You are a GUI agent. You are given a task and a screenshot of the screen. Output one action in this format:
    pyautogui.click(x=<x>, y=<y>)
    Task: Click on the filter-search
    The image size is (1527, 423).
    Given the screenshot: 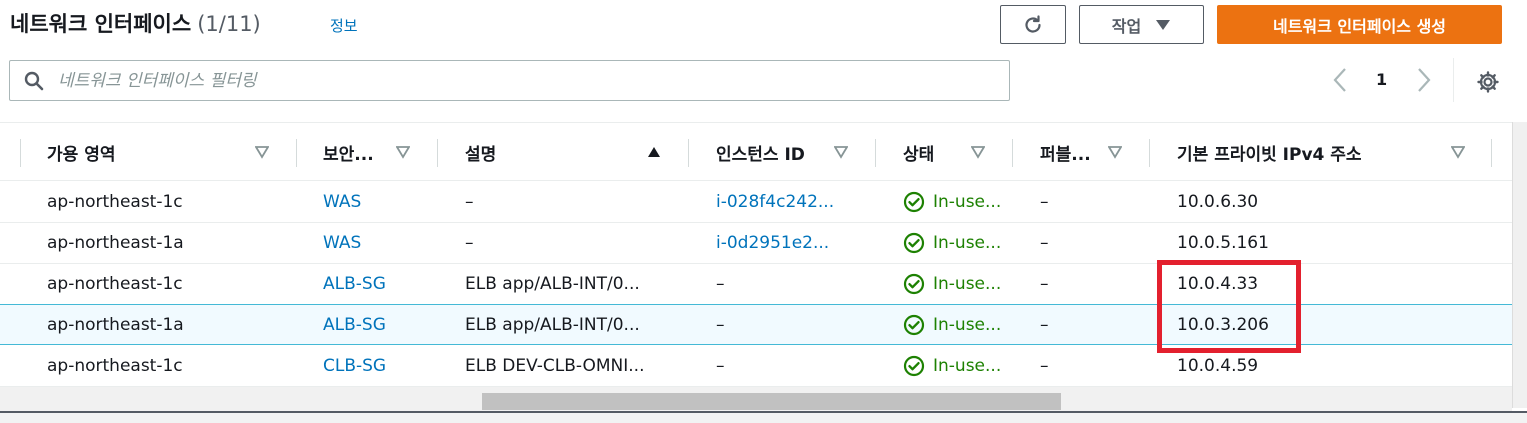 What is the action you would take?
    pyautogui.click(x=509, y=80)
    